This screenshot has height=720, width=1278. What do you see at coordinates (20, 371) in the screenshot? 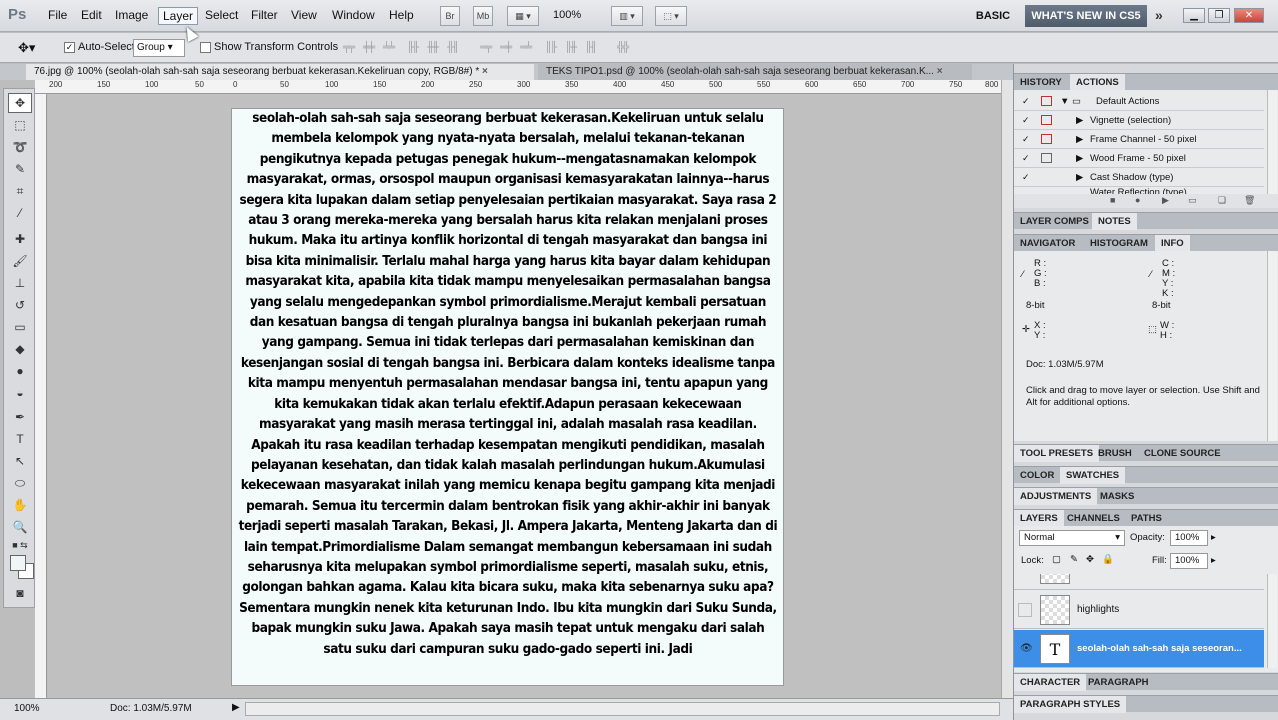
I see `blur-tool-icon: ●` at bounding box center [20, 371].